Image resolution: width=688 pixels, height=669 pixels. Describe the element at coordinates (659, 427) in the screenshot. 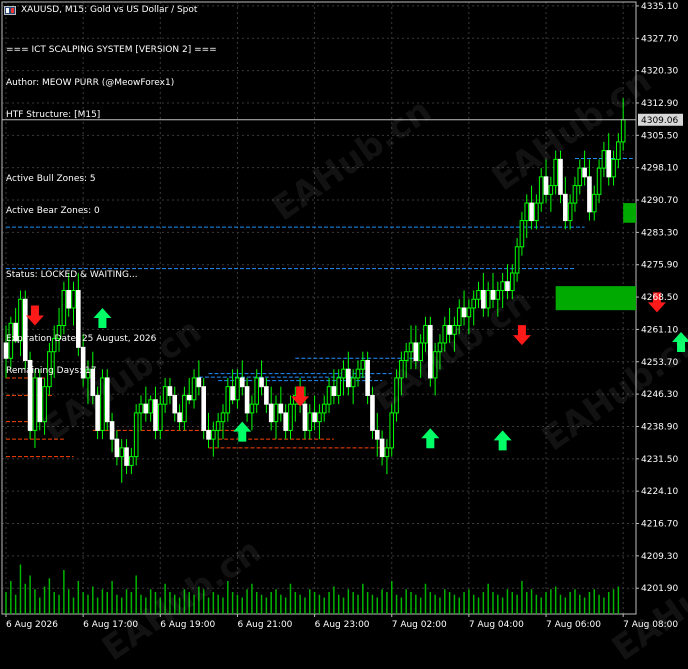

I see `y-tick-label: 4238.90` at that location.